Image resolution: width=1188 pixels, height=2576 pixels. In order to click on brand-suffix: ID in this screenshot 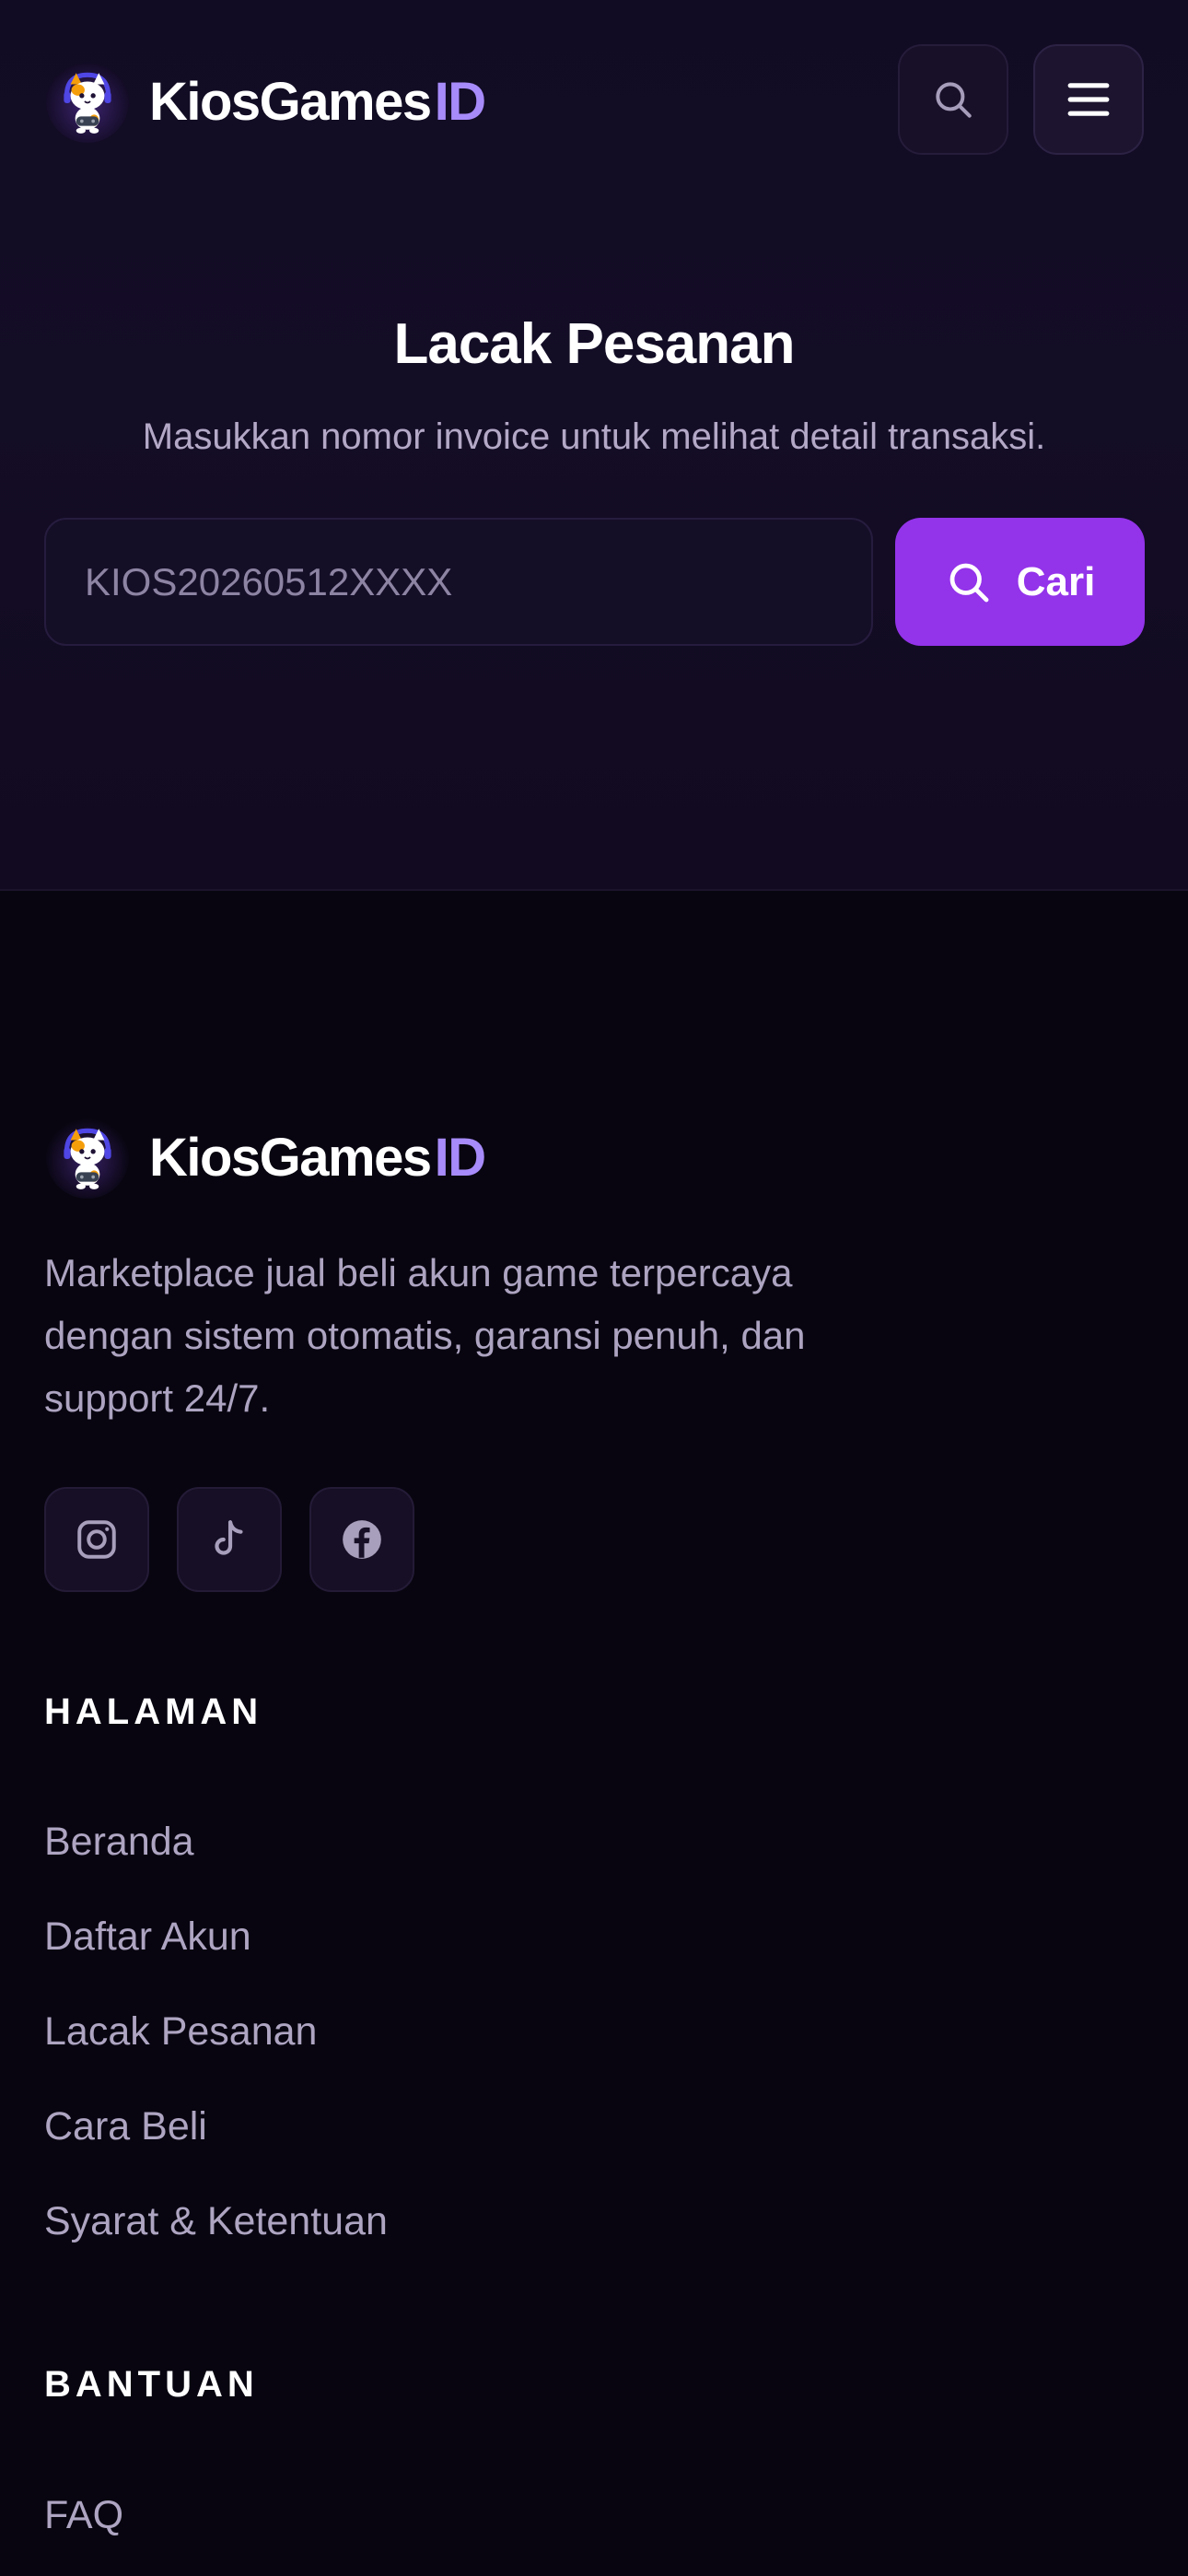, I will do `click(460, 101)`.